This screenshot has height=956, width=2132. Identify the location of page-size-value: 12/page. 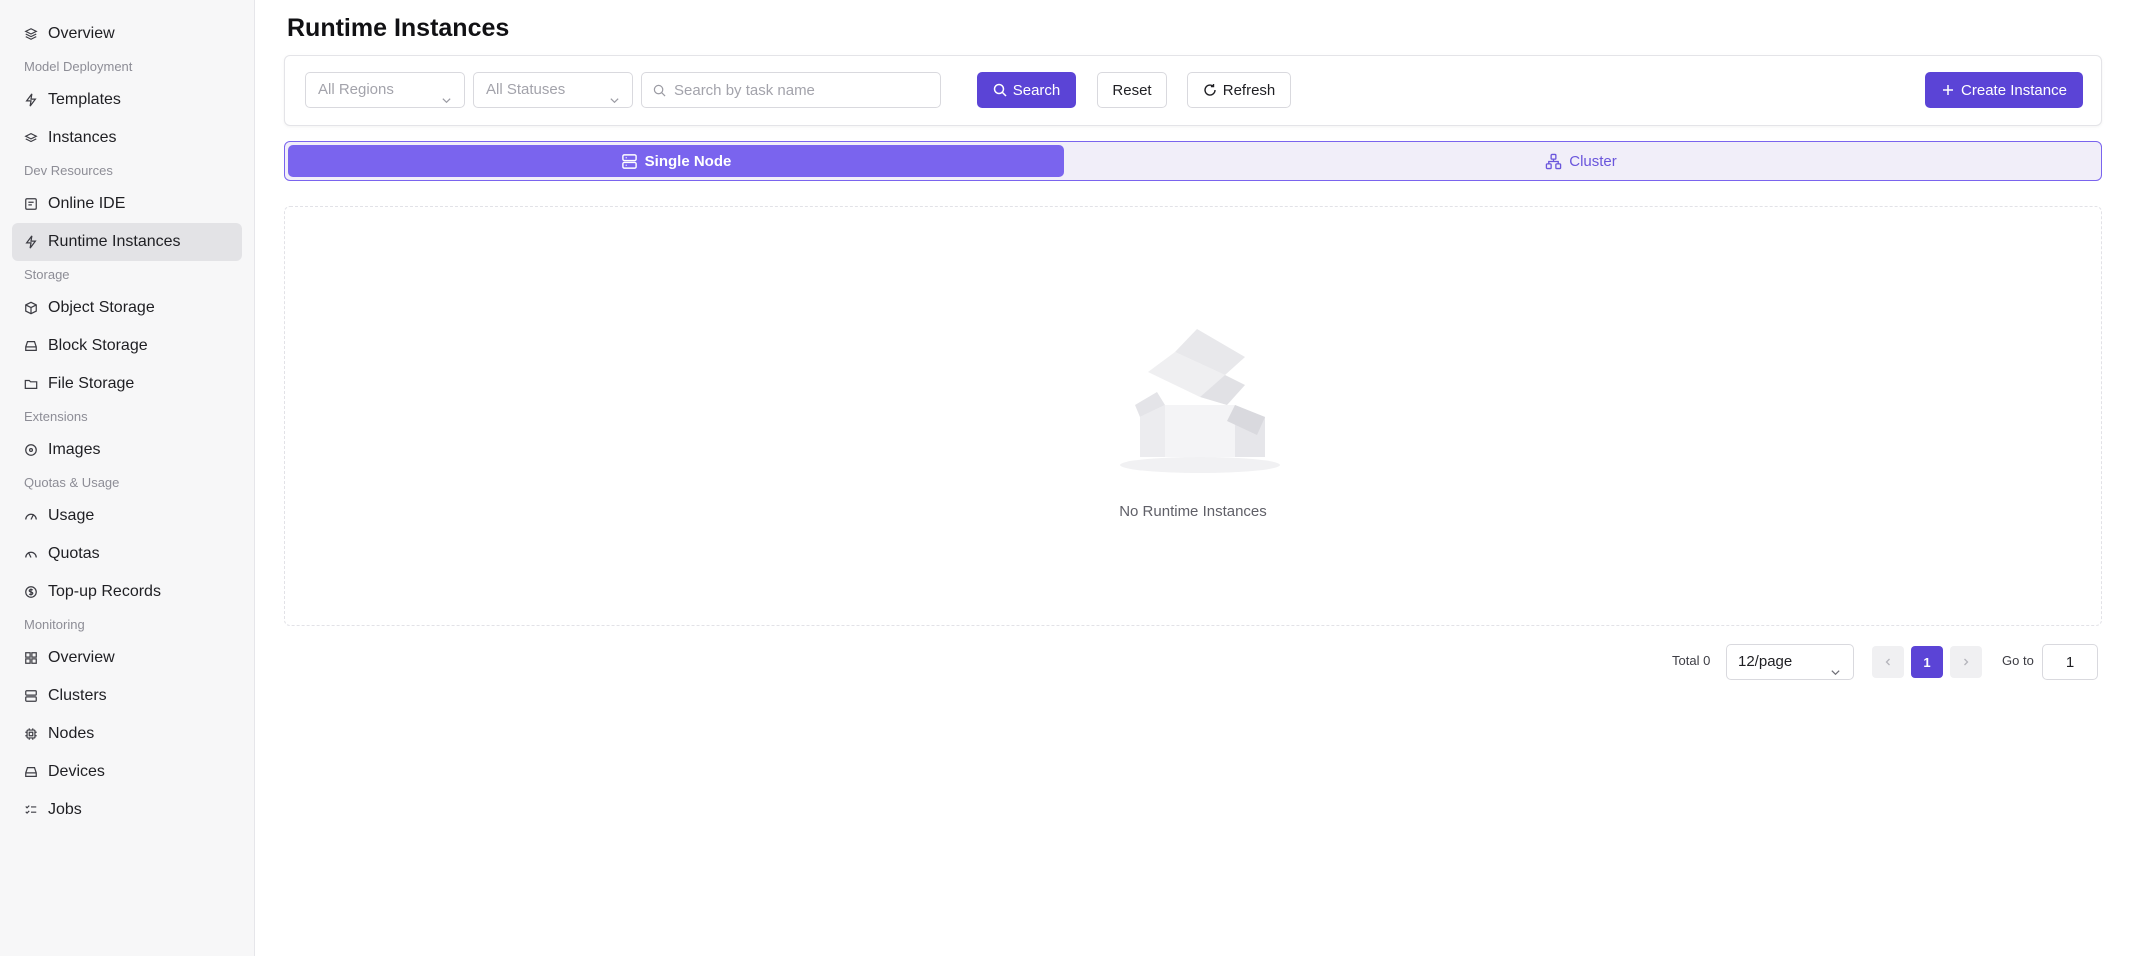
(1765, 661).